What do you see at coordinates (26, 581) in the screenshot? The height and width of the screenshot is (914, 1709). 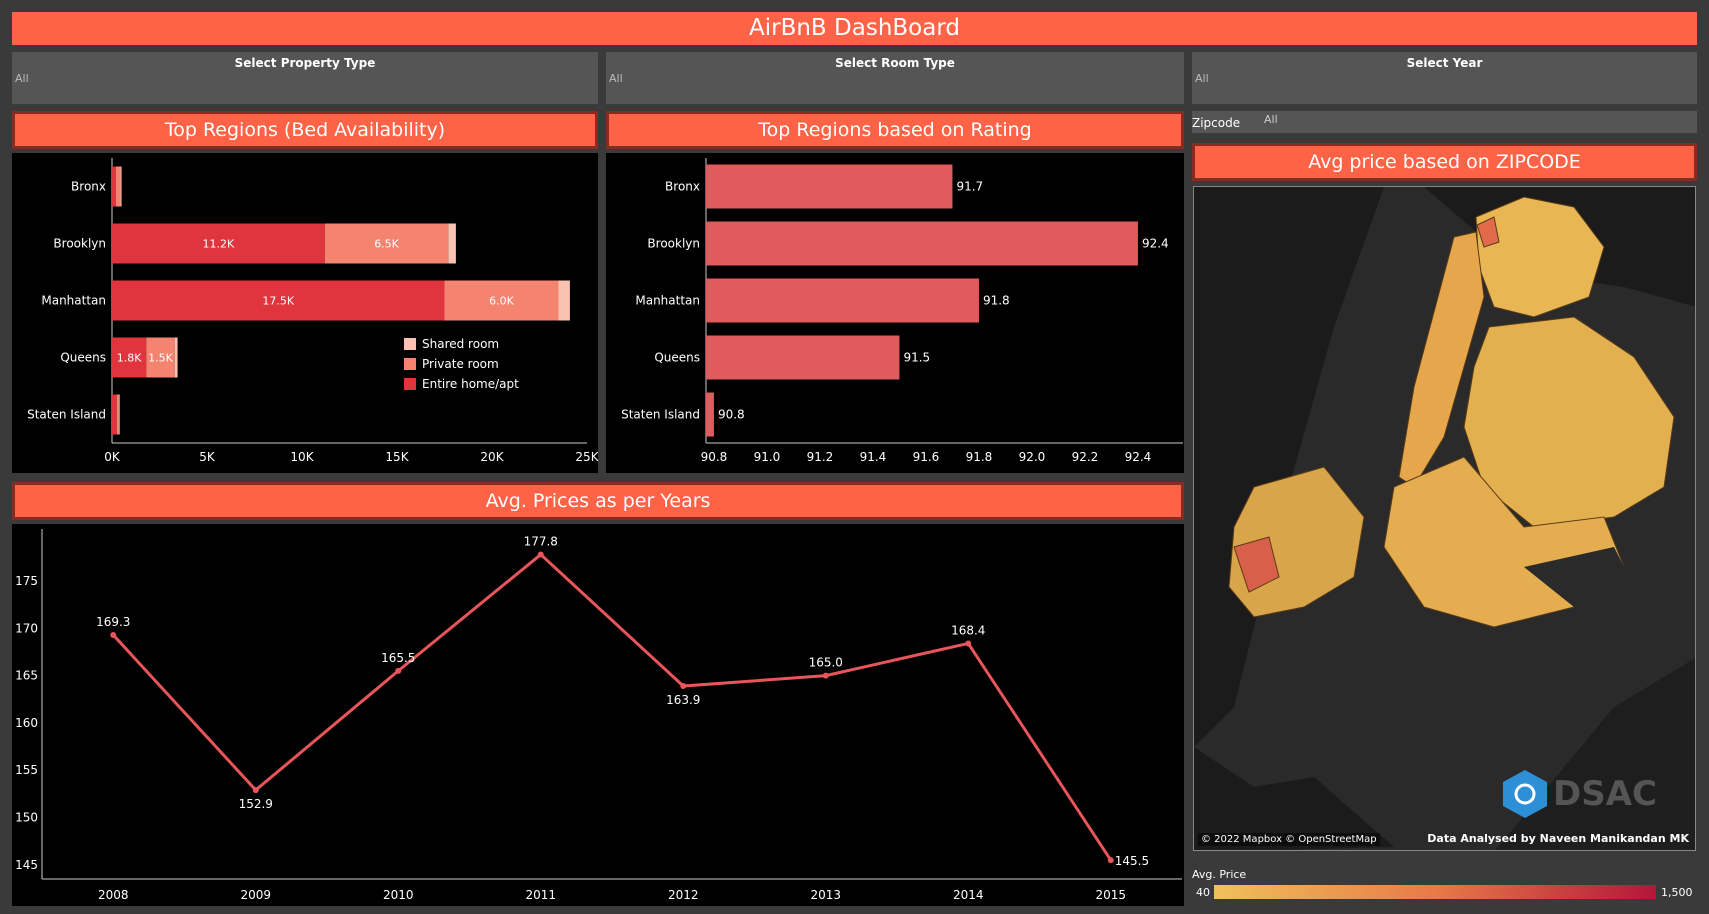 I see `years-y-tick-label: 175` at bounding box center [26, 581].